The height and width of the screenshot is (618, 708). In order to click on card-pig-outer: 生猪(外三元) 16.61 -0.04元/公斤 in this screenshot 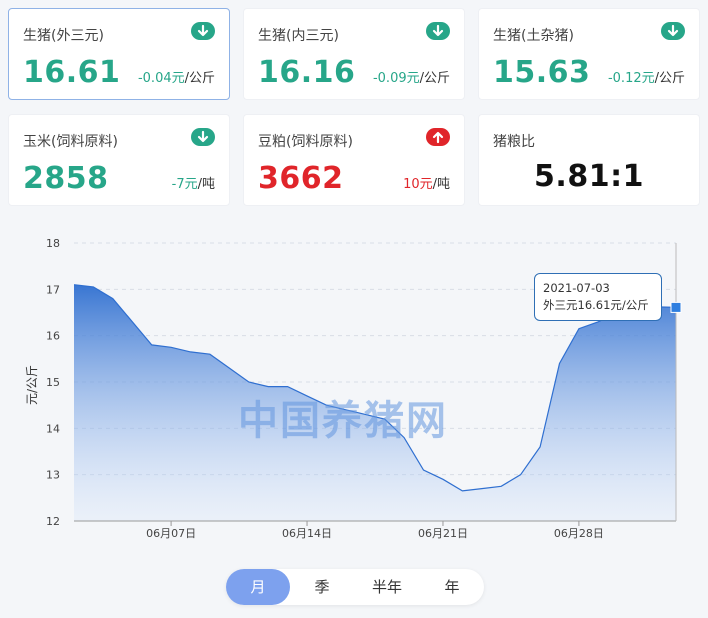, I will do `click(119, 54)`.